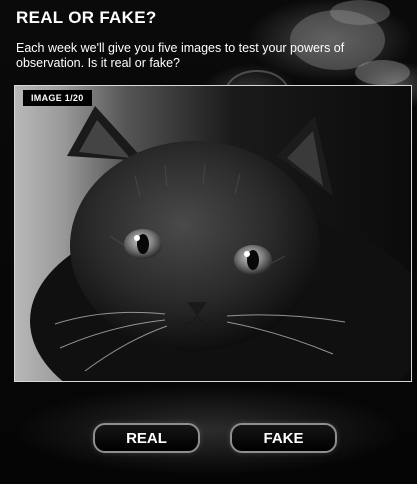 The width and height of the screenshot is (417, 484). Describe the element at coordinates (146, 438) in the screenshot. I see `real-button: REAL` at that location.